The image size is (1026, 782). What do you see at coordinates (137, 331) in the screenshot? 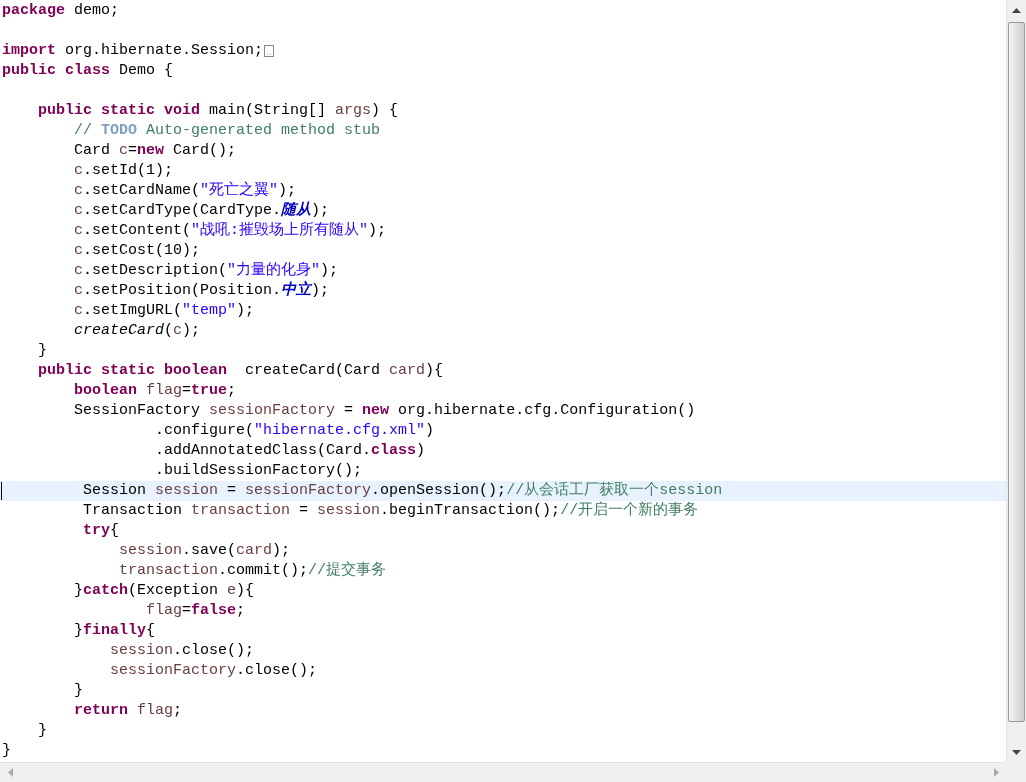
I see `code-line: createCard(c);` at bounding box center [137, 331].